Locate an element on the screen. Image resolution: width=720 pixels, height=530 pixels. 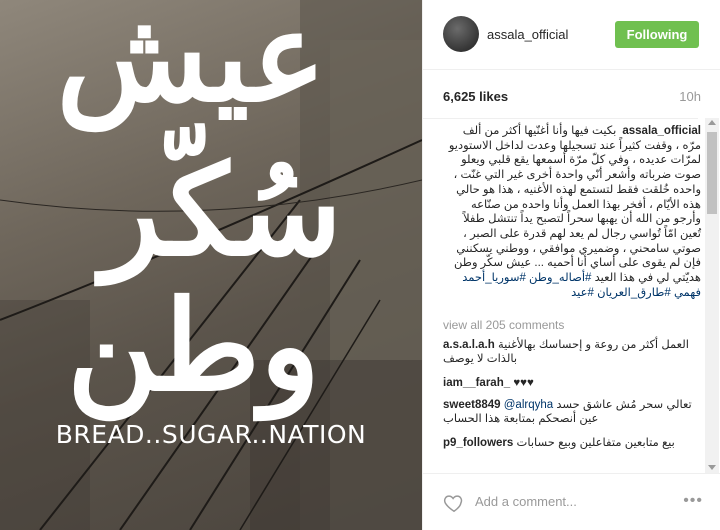
calligraphy-word-1: عيش is located at coordinates (191, 65).